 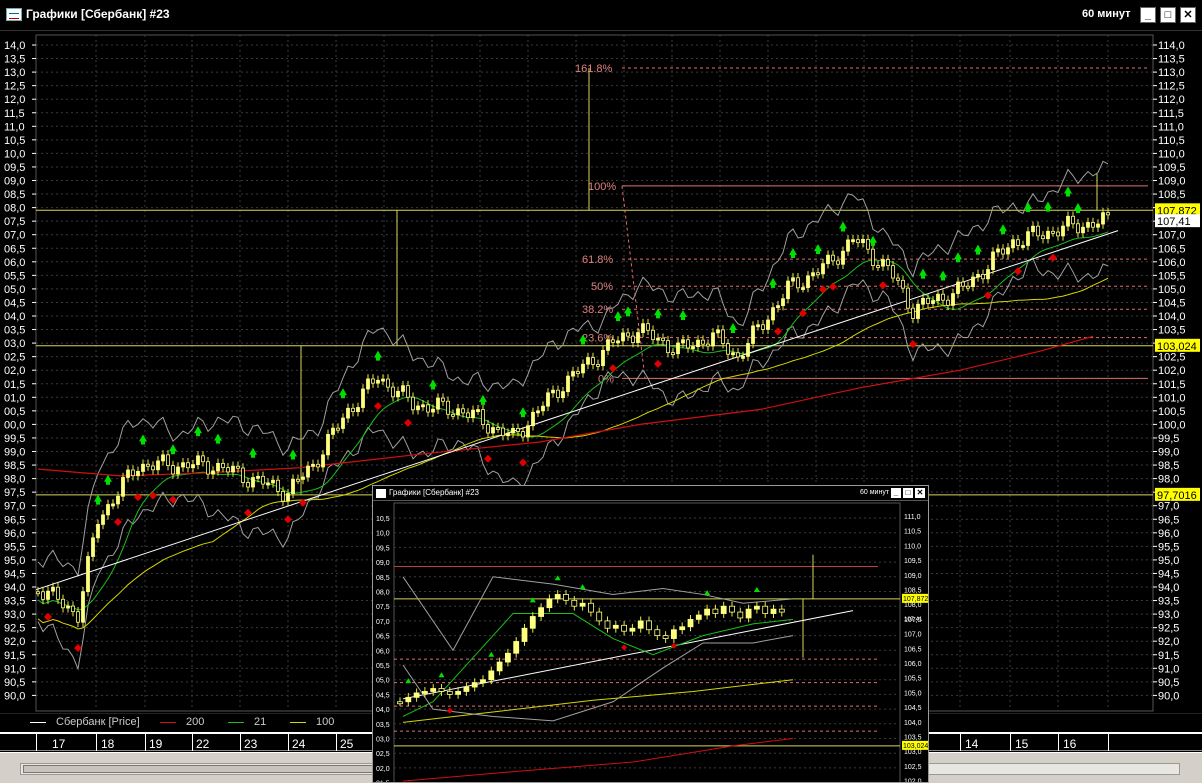 I want to click on popup-price-label-left: 02,0, so click(x=383, y=769).